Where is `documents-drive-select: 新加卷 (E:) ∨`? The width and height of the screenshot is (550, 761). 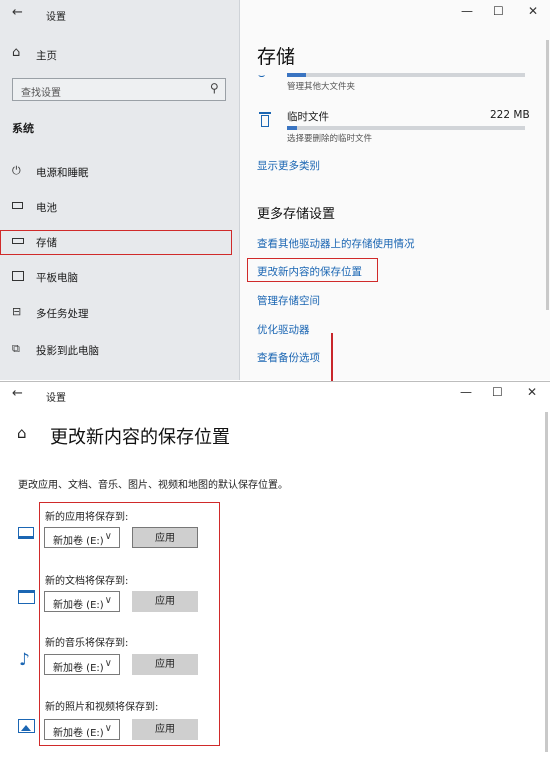
documents-drive-select: 新加卷 (E:) ∨ is located at coordinates (82, 601).